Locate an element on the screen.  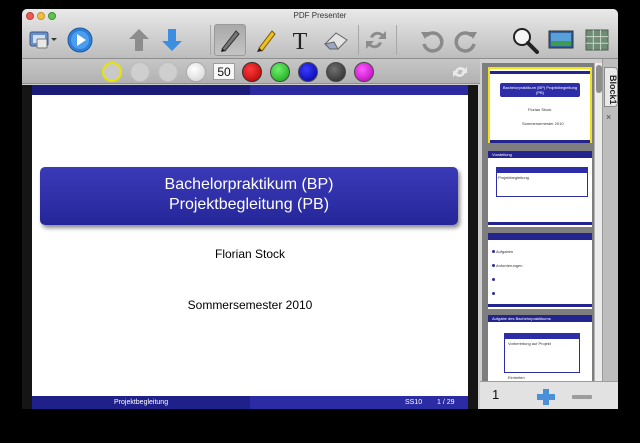
thumb-line: Sommersemester 2010 is located at coordinates (543, 123).